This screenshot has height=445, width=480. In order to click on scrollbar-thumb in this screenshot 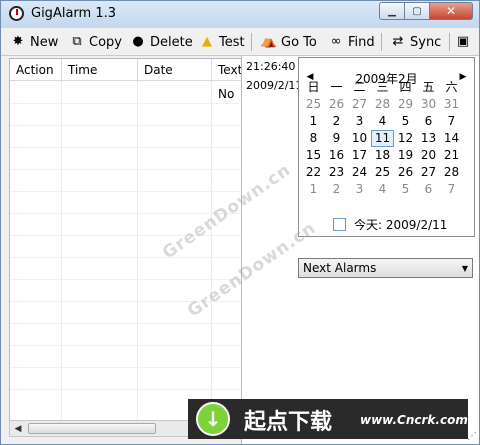, I will do `click(92, 428)`.